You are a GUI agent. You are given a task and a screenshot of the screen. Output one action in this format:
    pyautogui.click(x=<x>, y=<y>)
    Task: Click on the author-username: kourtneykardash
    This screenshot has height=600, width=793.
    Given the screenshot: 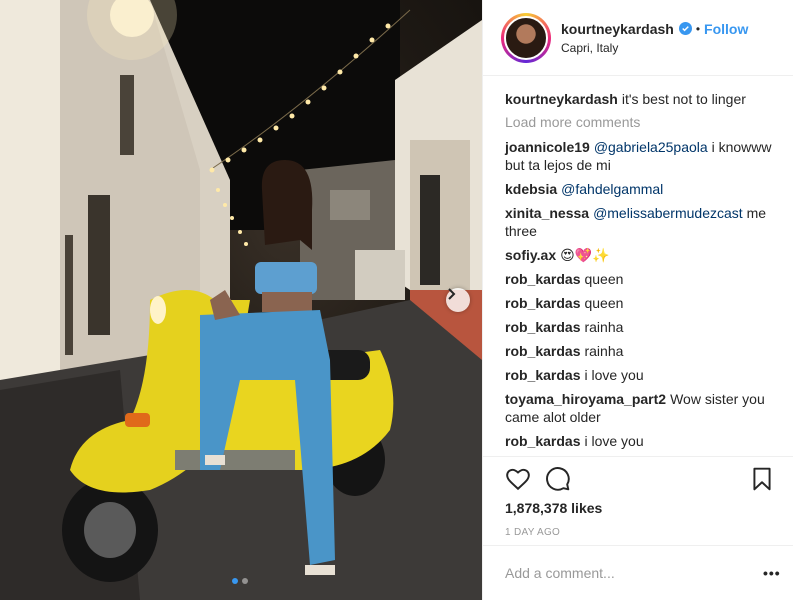 What is the action you would take?
    pyautogui.click(x=617, y=29)
    